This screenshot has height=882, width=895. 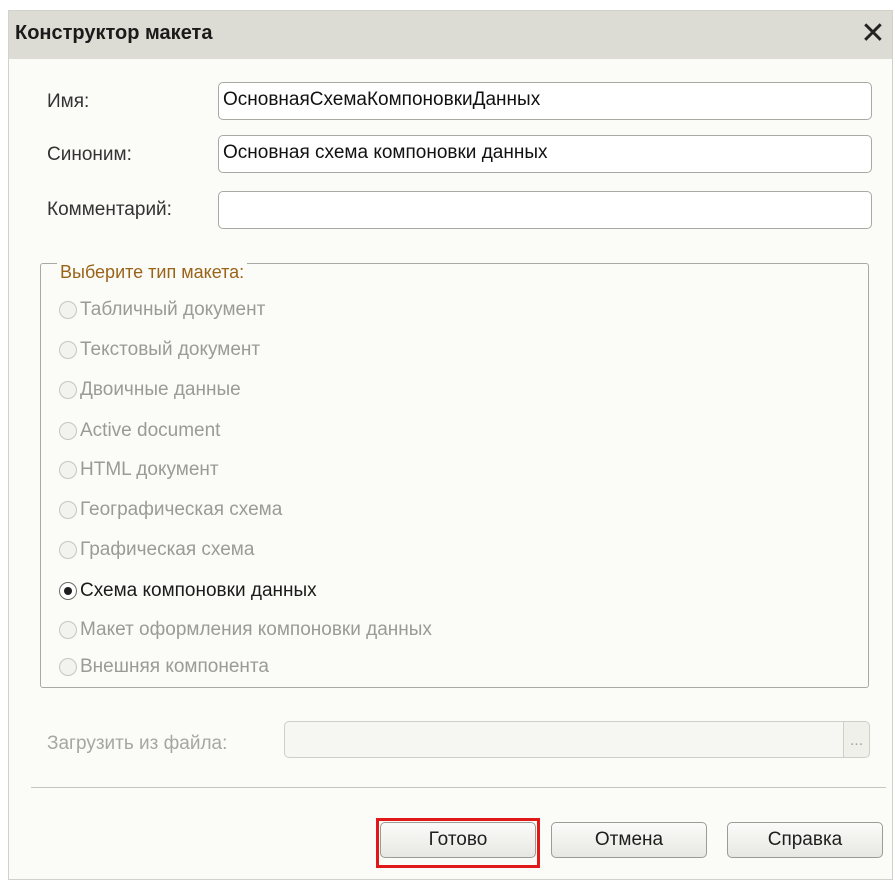 What do you see at coordinates (256, 629) in the screenshot?
I see `radio-label: Макет оформления компоновки данных` at bounding box center [256, 629].